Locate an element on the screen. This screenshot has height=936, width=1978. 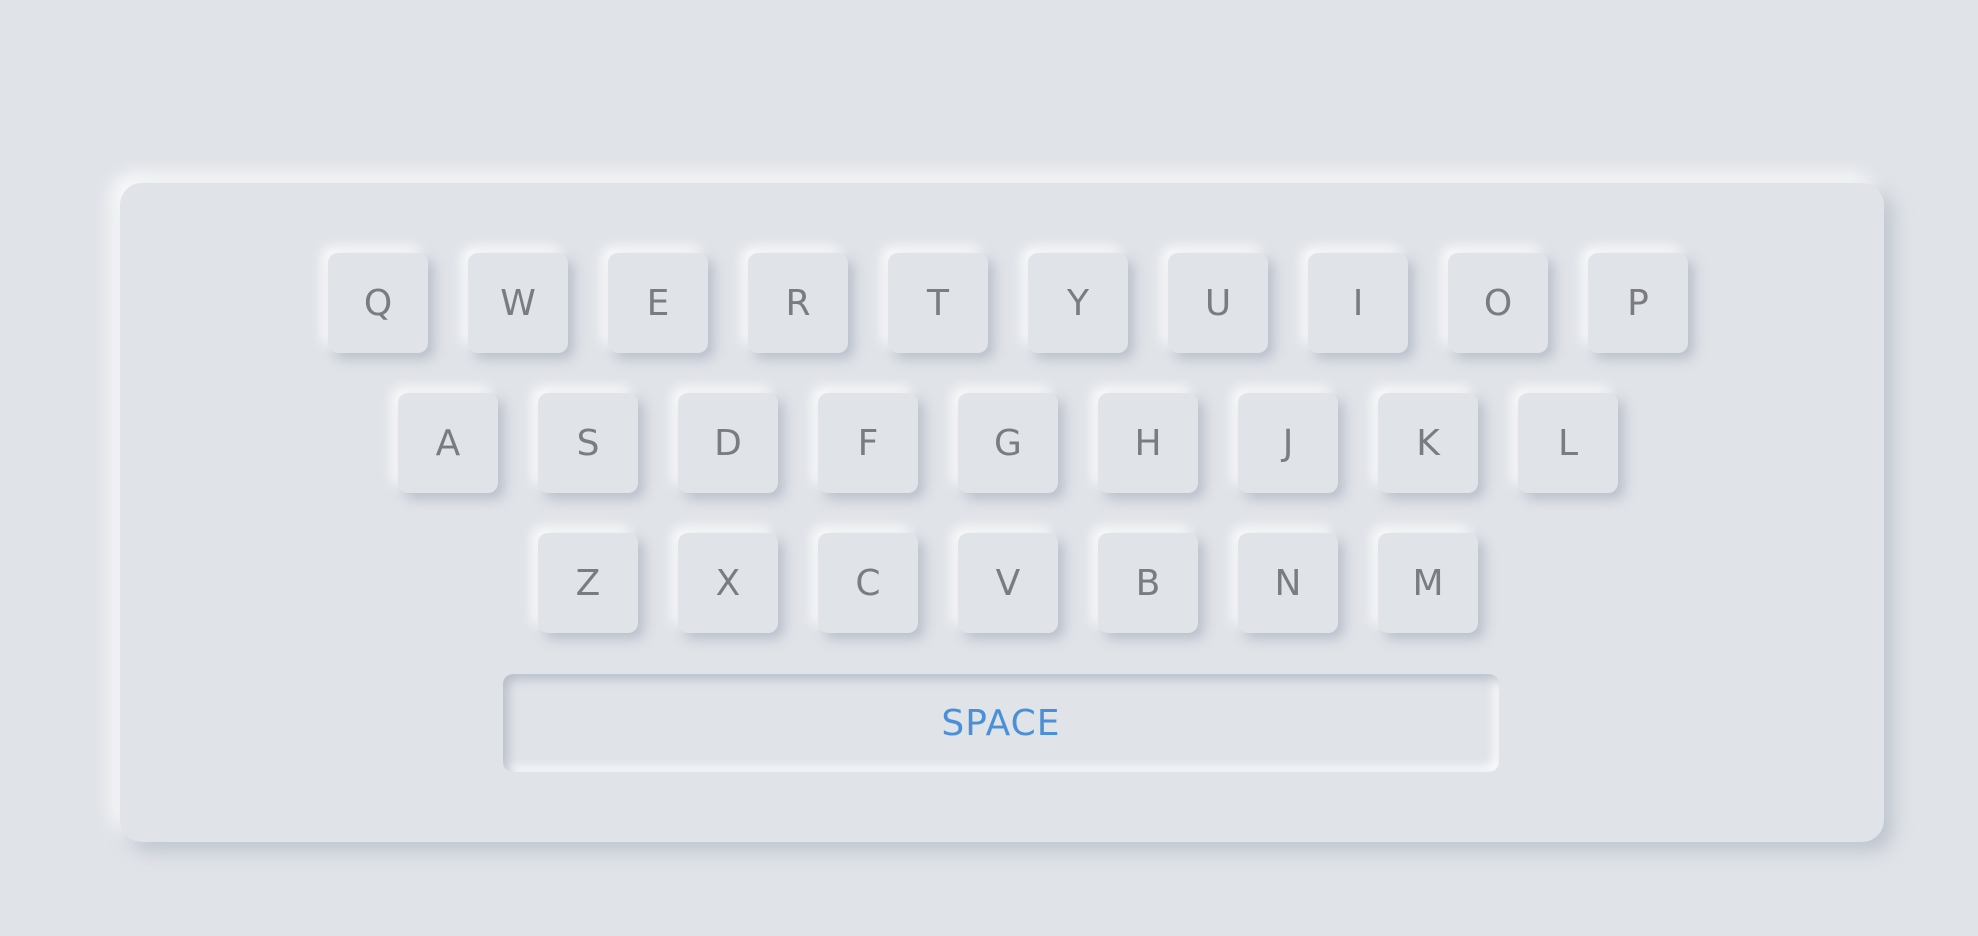
key-j: J is located at coordinates (1288, 443).